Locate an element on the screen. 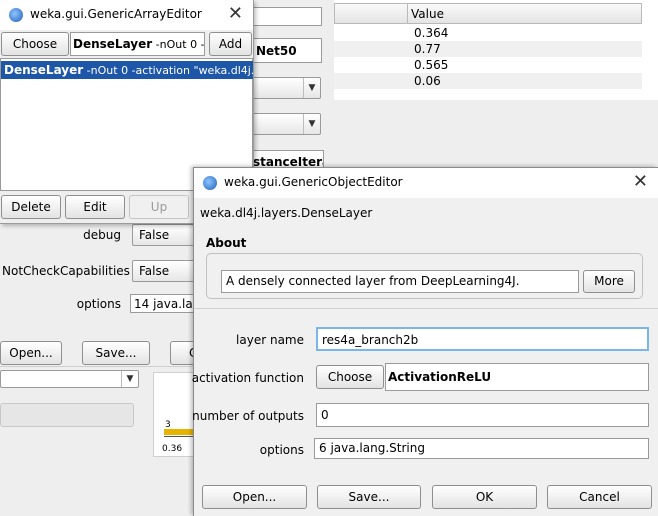 The image size is (658, 516). field-options: -nOut 0 -ac is located at coordinates (180, 44).